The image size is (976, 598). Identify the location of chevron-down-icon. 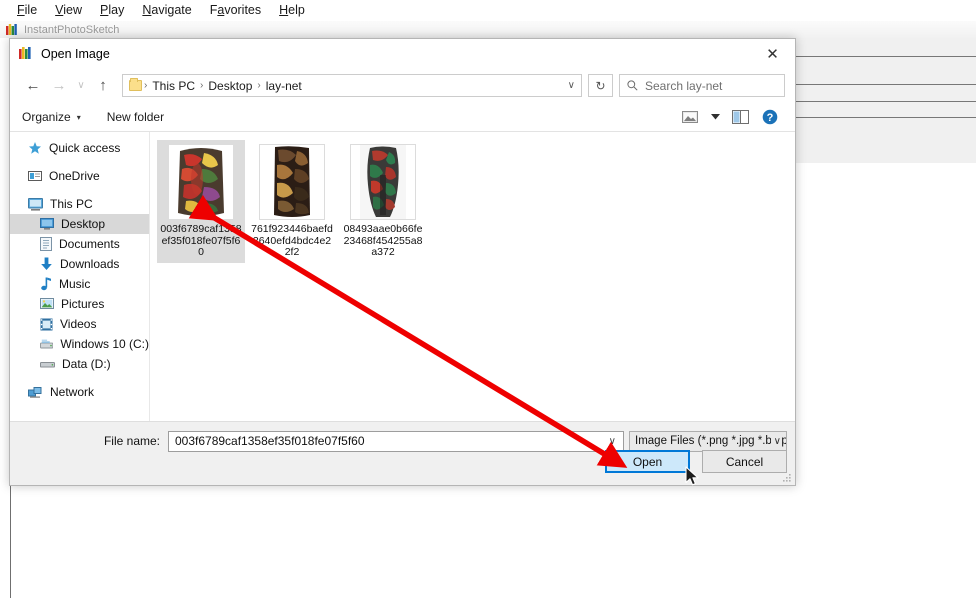
(715, 117).